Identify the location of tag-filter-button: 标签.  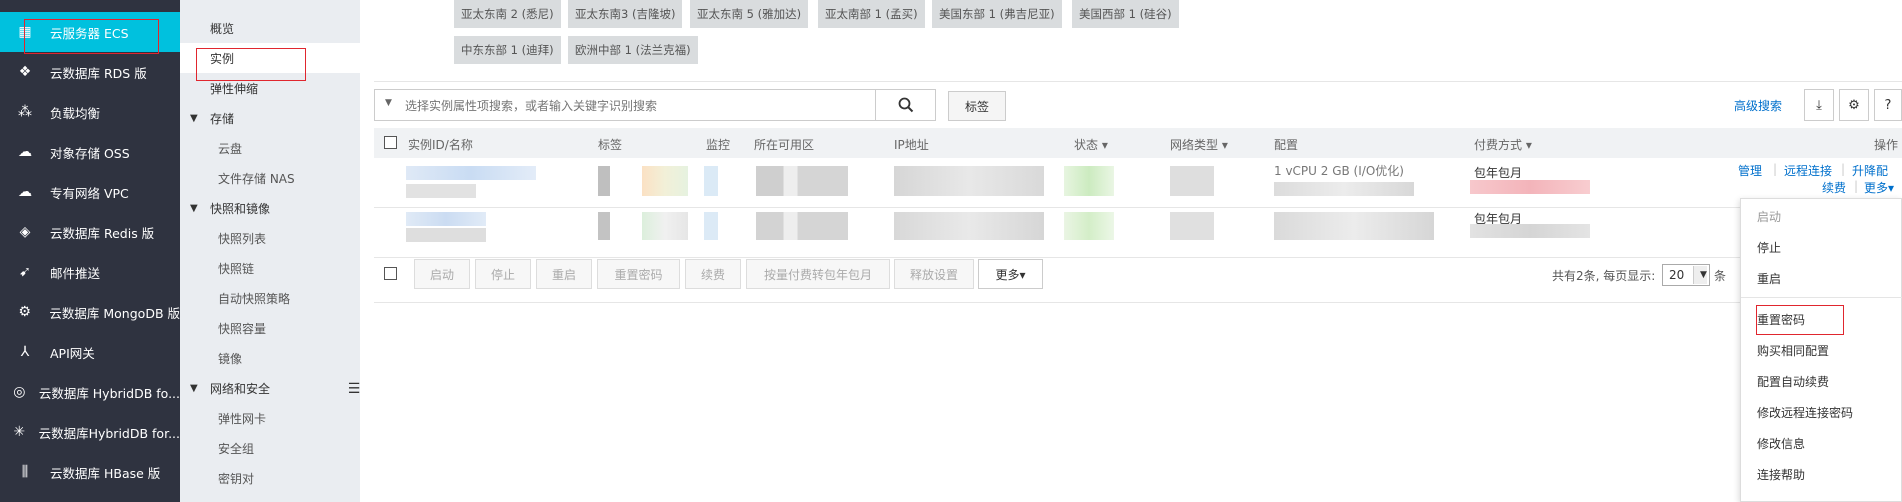
(977, 106).